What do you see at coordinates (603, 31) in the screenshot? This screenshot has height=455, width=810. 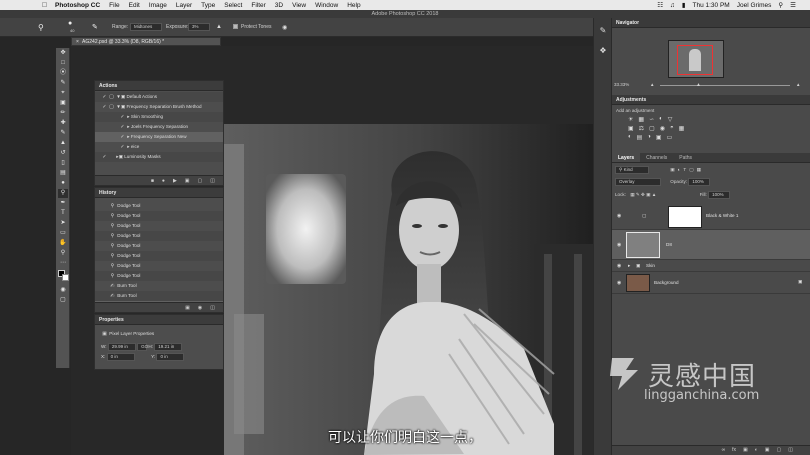 I see `brush-settings-panel-icon: ✎` at bounding box center [603, 31].